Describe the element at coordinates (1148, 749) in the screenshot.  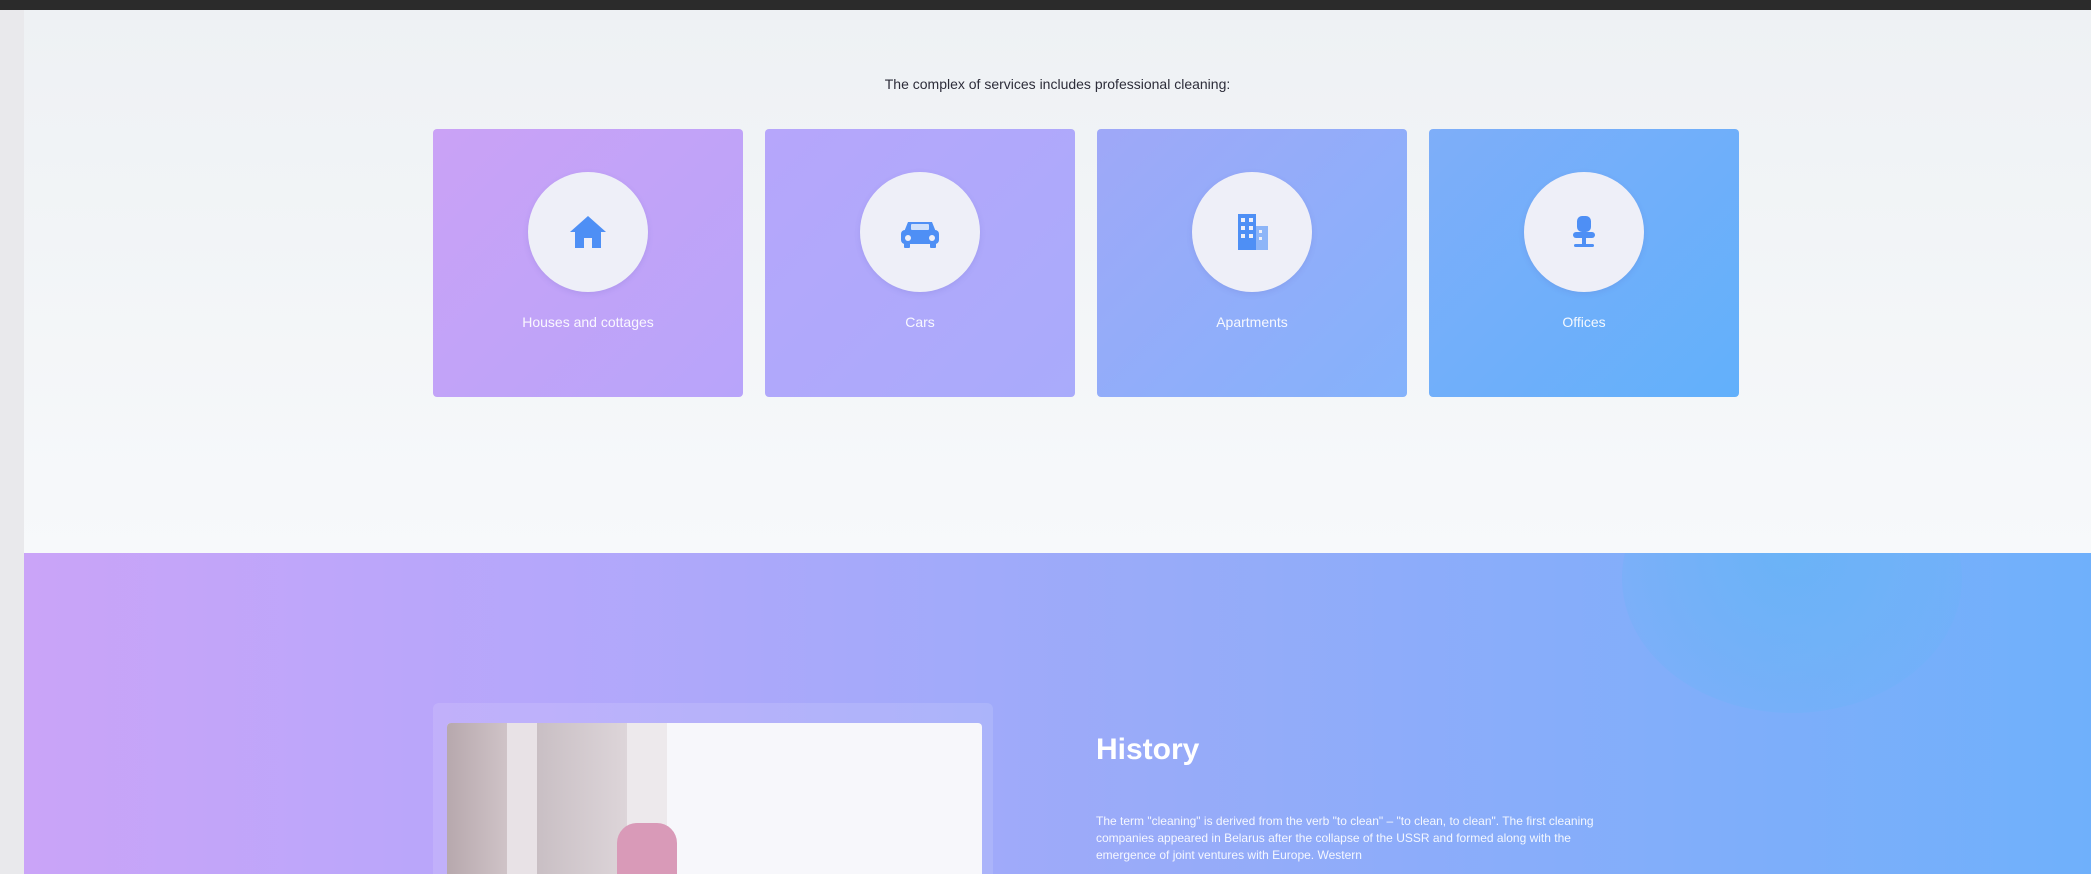
I see `history-title: History` at that location.